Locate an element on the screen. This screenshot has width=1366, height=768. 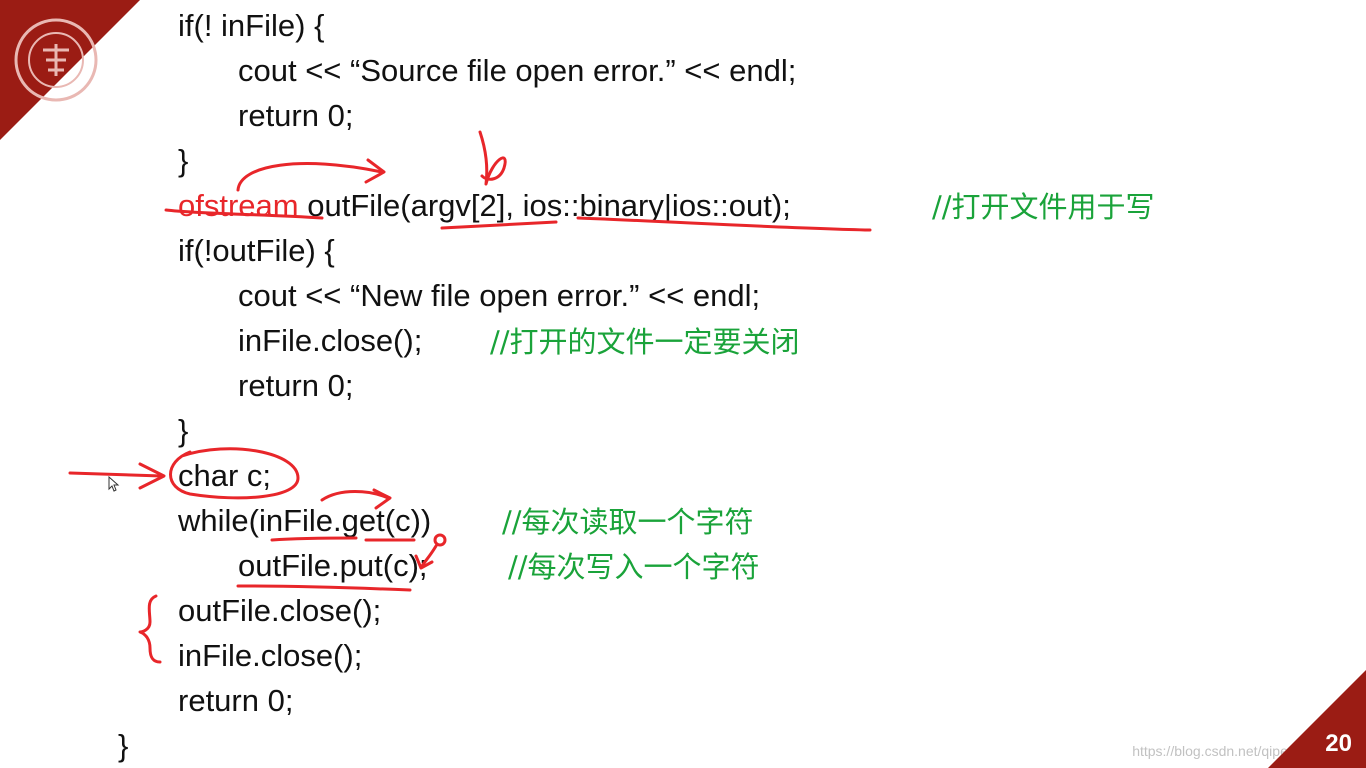
code-line-11: char c; is located at coordinates (225, 475).